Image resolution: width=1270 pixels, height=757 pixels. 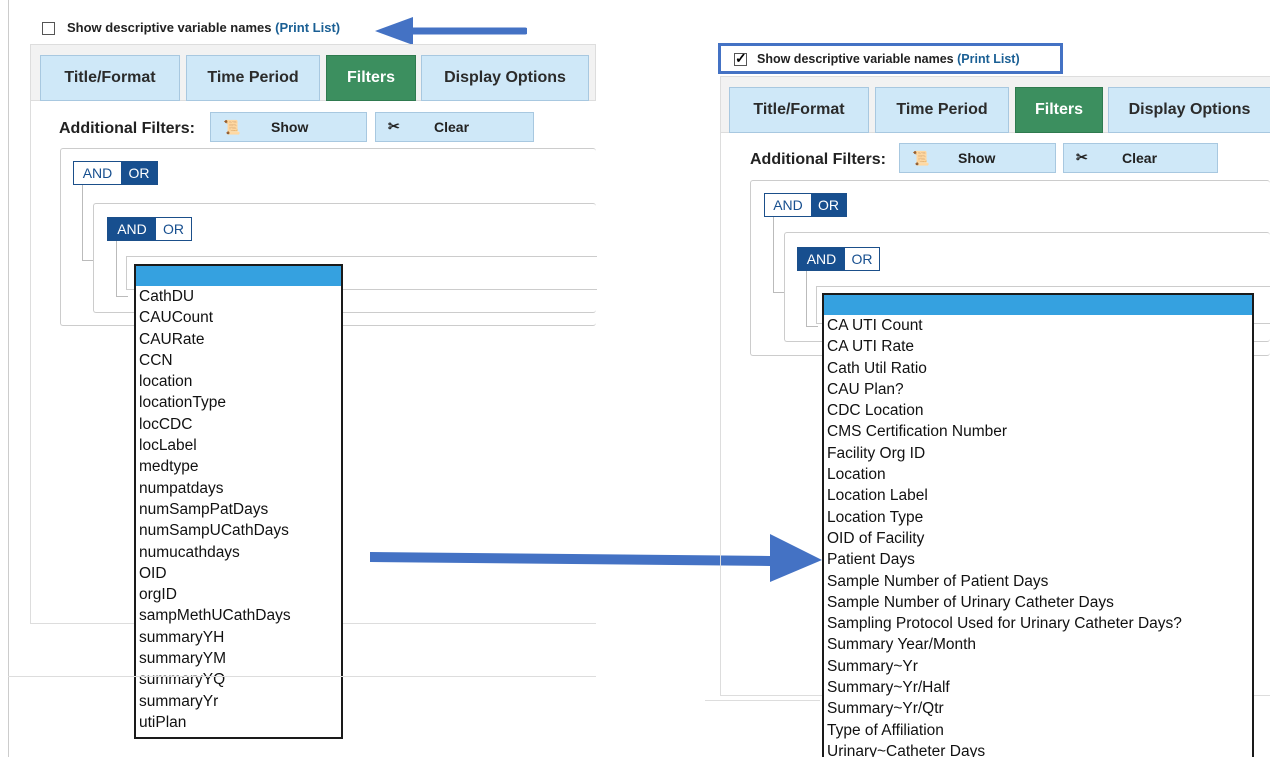 What do you see at coordinates (451, 31) in the screenshot?
I see `arrow-icon` at bounding box center [451, 31].